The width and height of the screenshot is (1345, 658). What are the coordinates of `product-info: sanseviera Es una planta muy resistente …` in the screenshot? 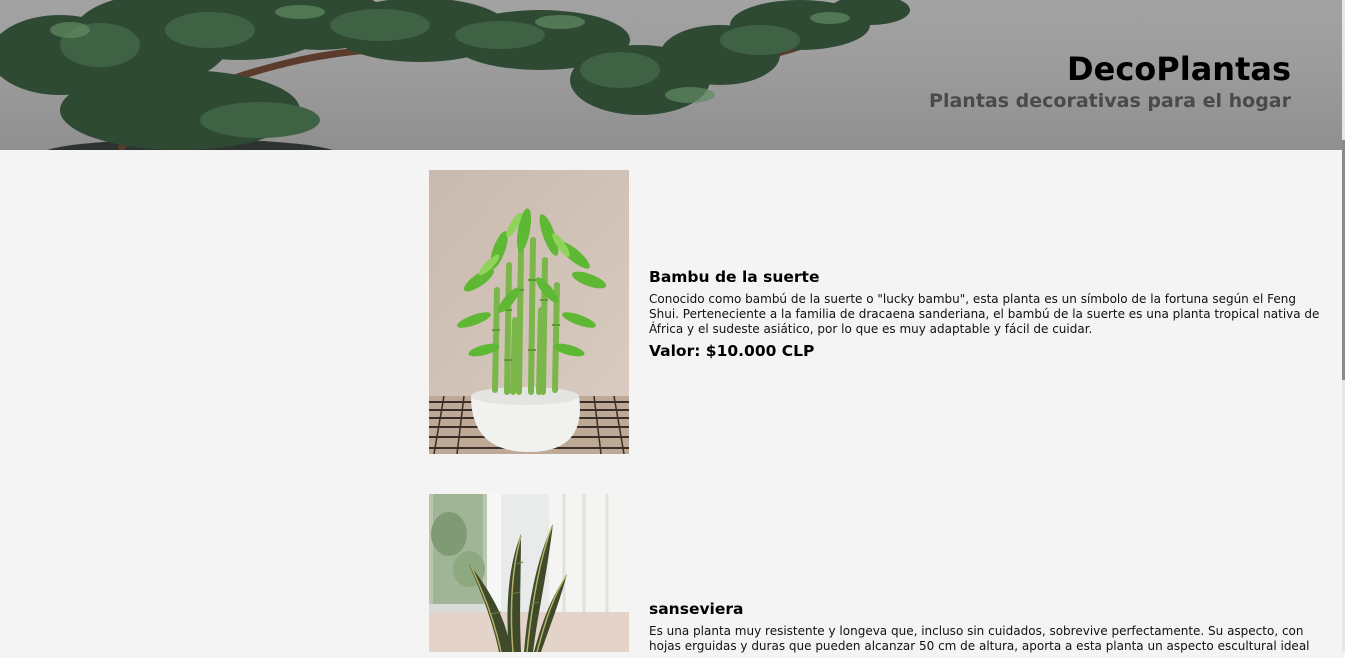 It's located at (989, 629).